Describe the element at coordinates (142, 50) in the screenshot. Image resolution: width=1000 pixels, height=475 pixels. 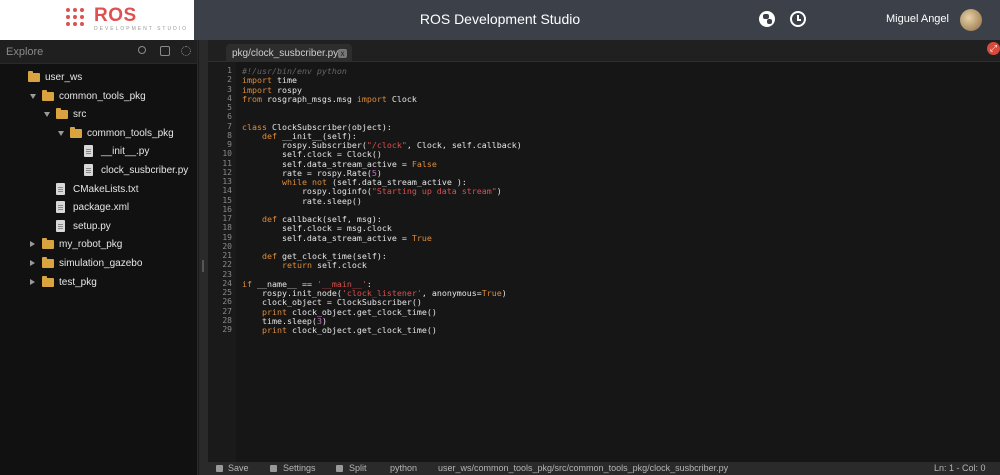
I see `search-icon` at that location.